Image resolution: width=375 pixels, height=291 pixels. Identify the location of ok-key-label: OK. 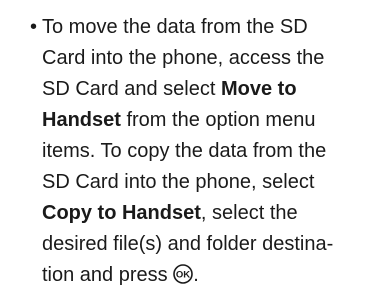
(183, 275).